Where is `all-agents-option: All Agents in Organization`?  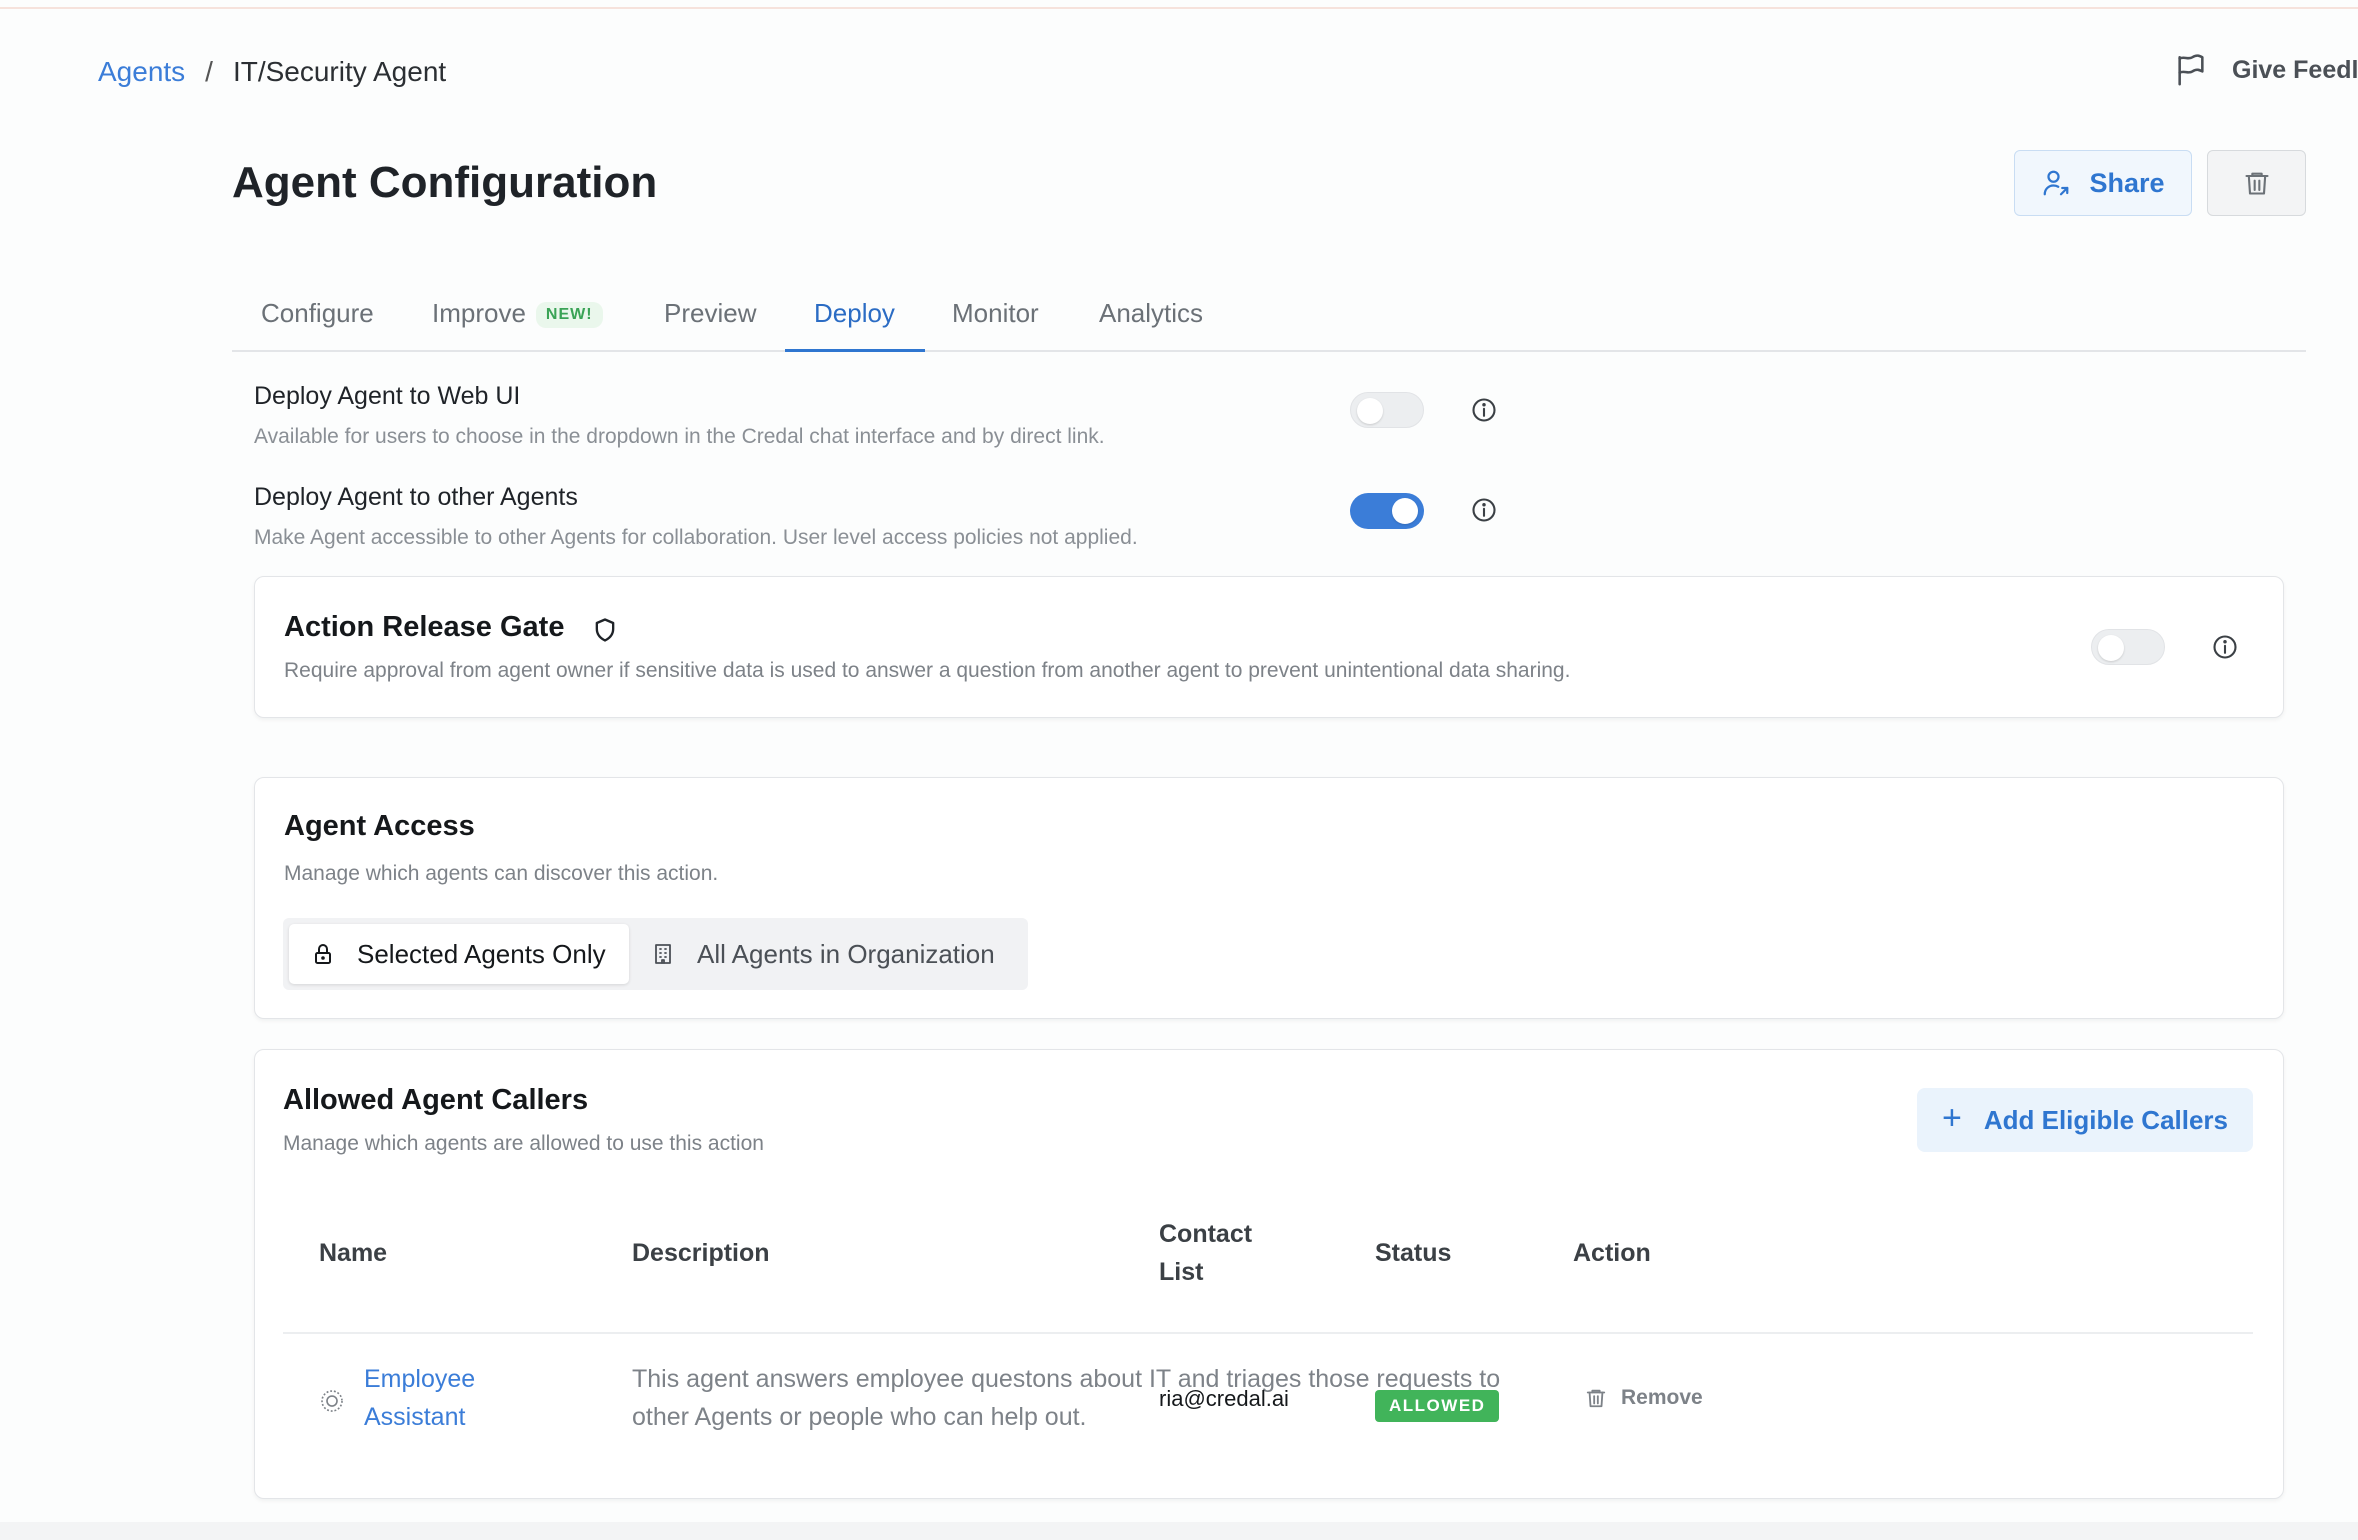 all-agents-option: All Agents in Organization is located at coordinates (819, 954).